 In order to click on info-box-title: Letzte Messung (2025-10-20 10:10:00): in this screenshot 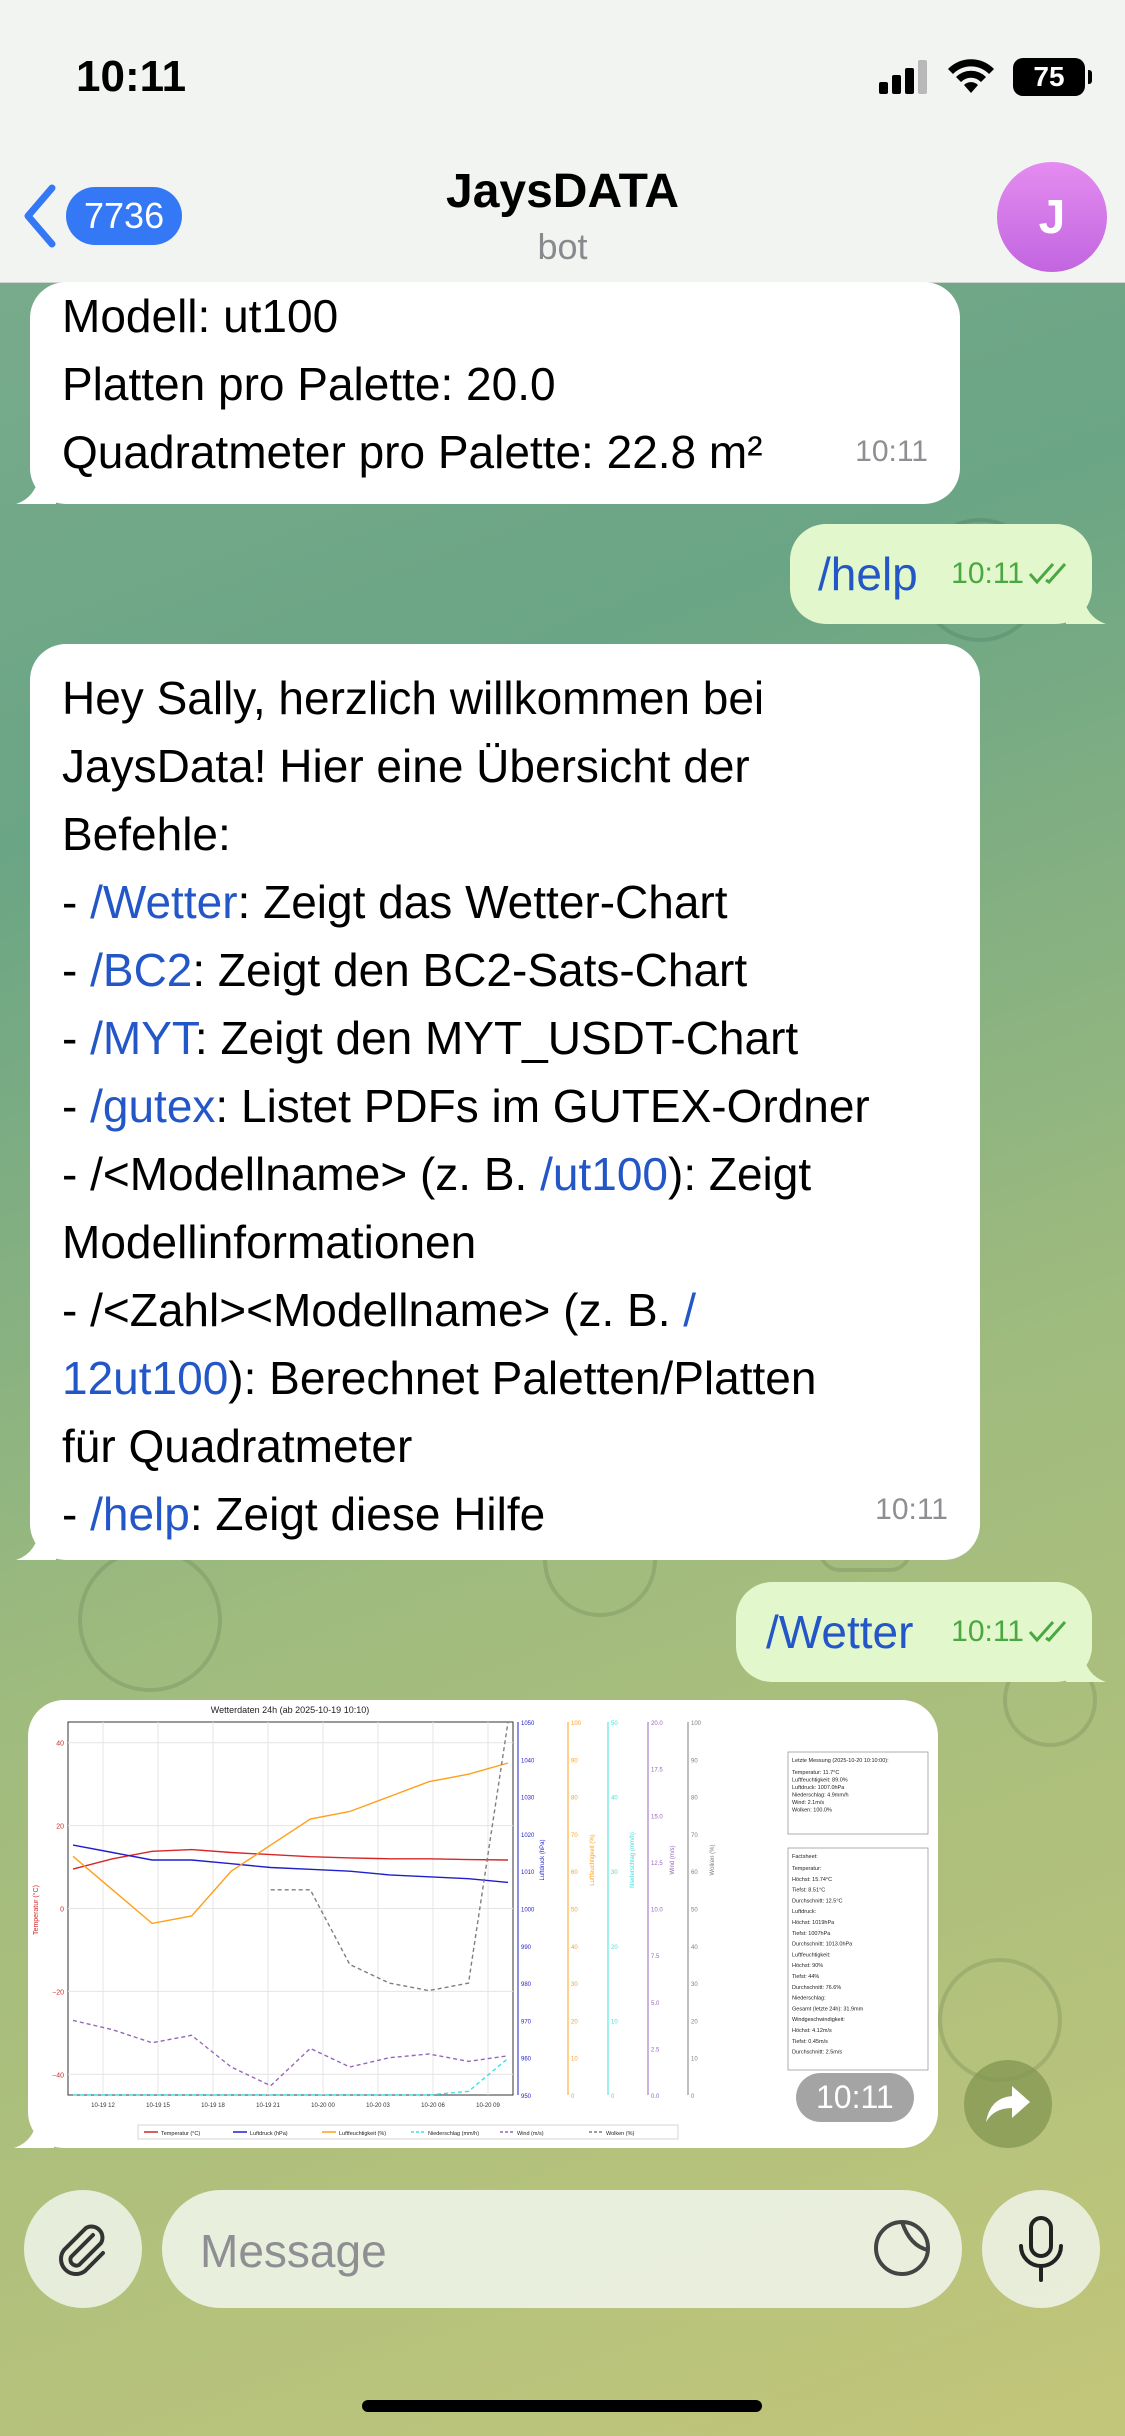, I will do `click(840, 1761)`.